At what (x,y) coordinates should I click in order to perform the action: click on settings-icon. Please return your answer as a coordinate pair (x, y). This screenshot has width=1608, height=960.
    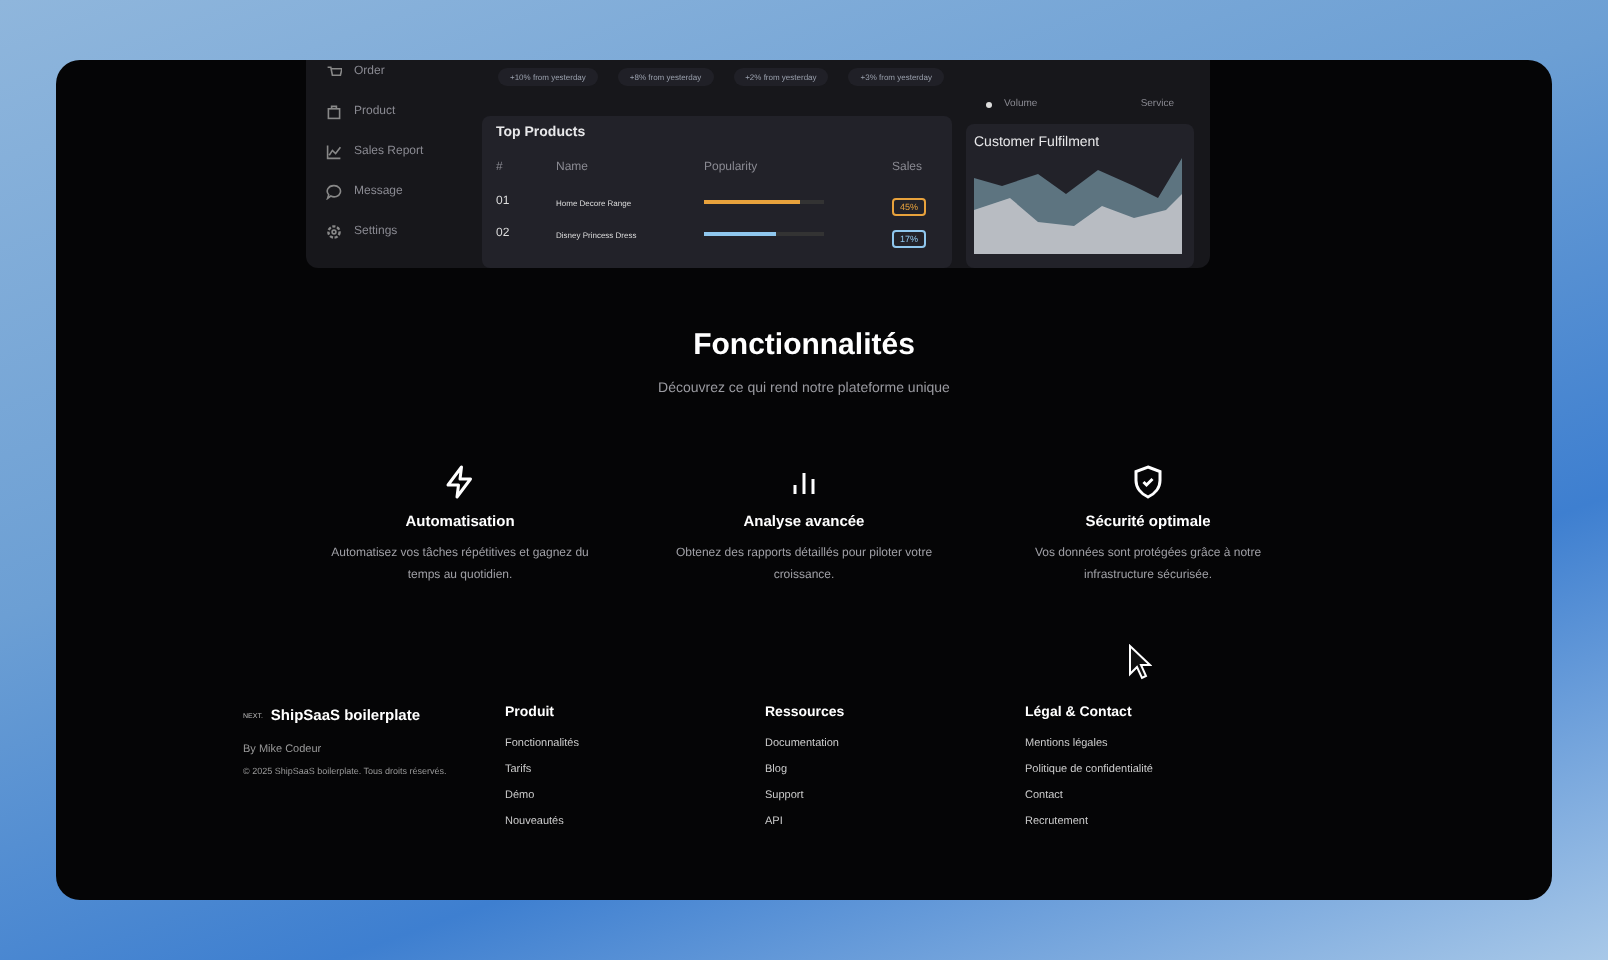
    Looking at the image, I should click on (334, 232).